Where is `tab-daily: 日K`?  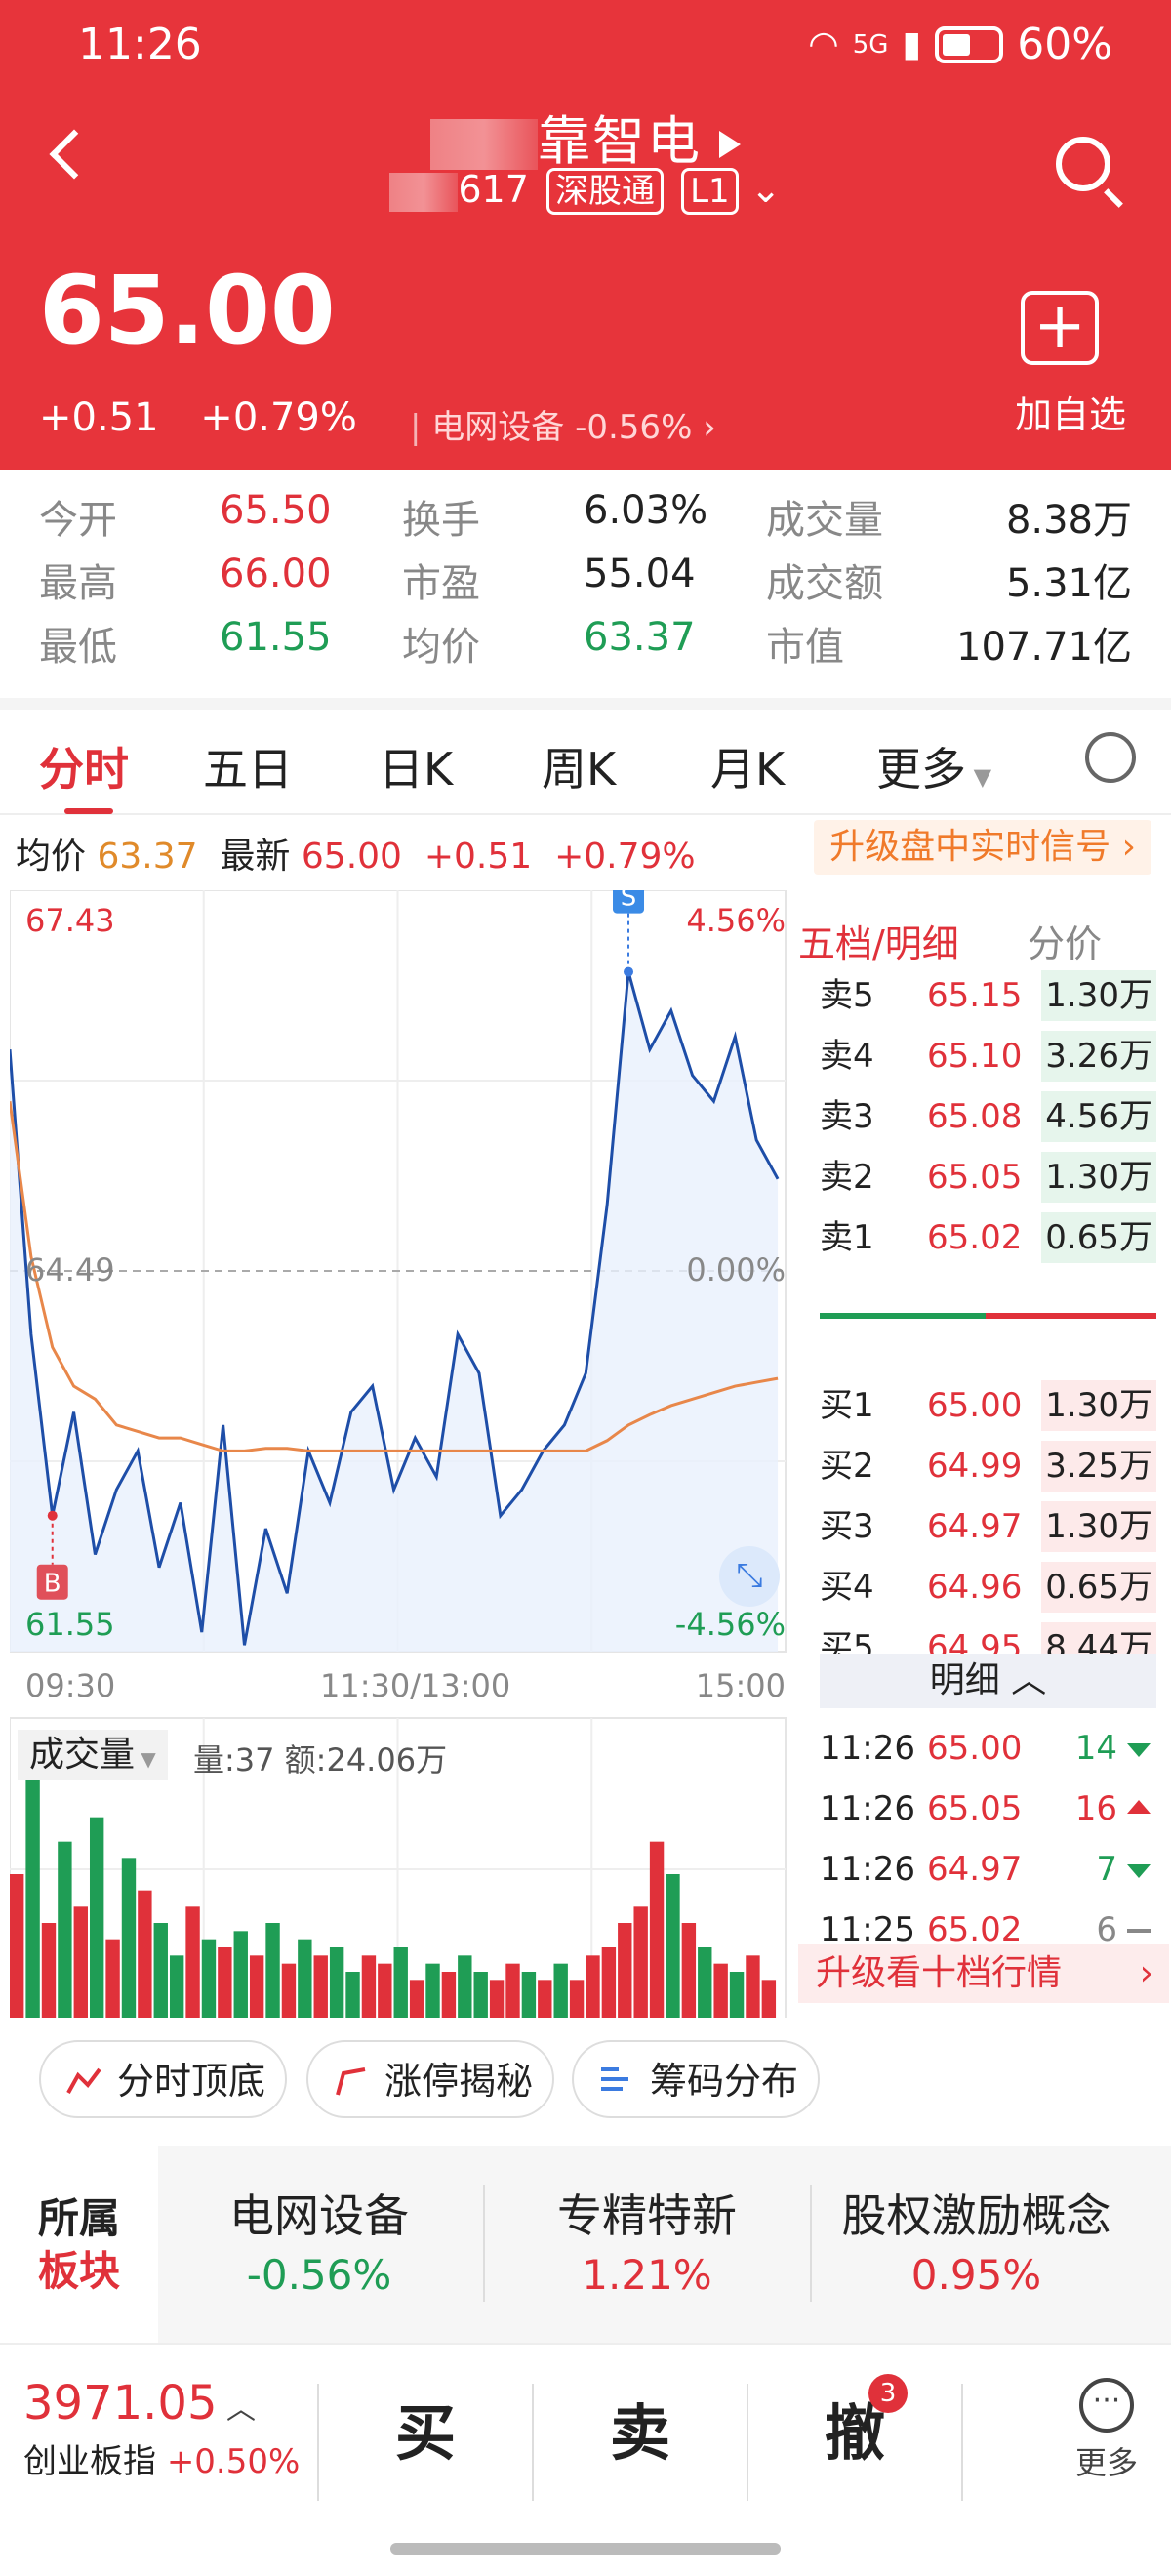 tab-daily: 日K is located at coordinates (416, 766).